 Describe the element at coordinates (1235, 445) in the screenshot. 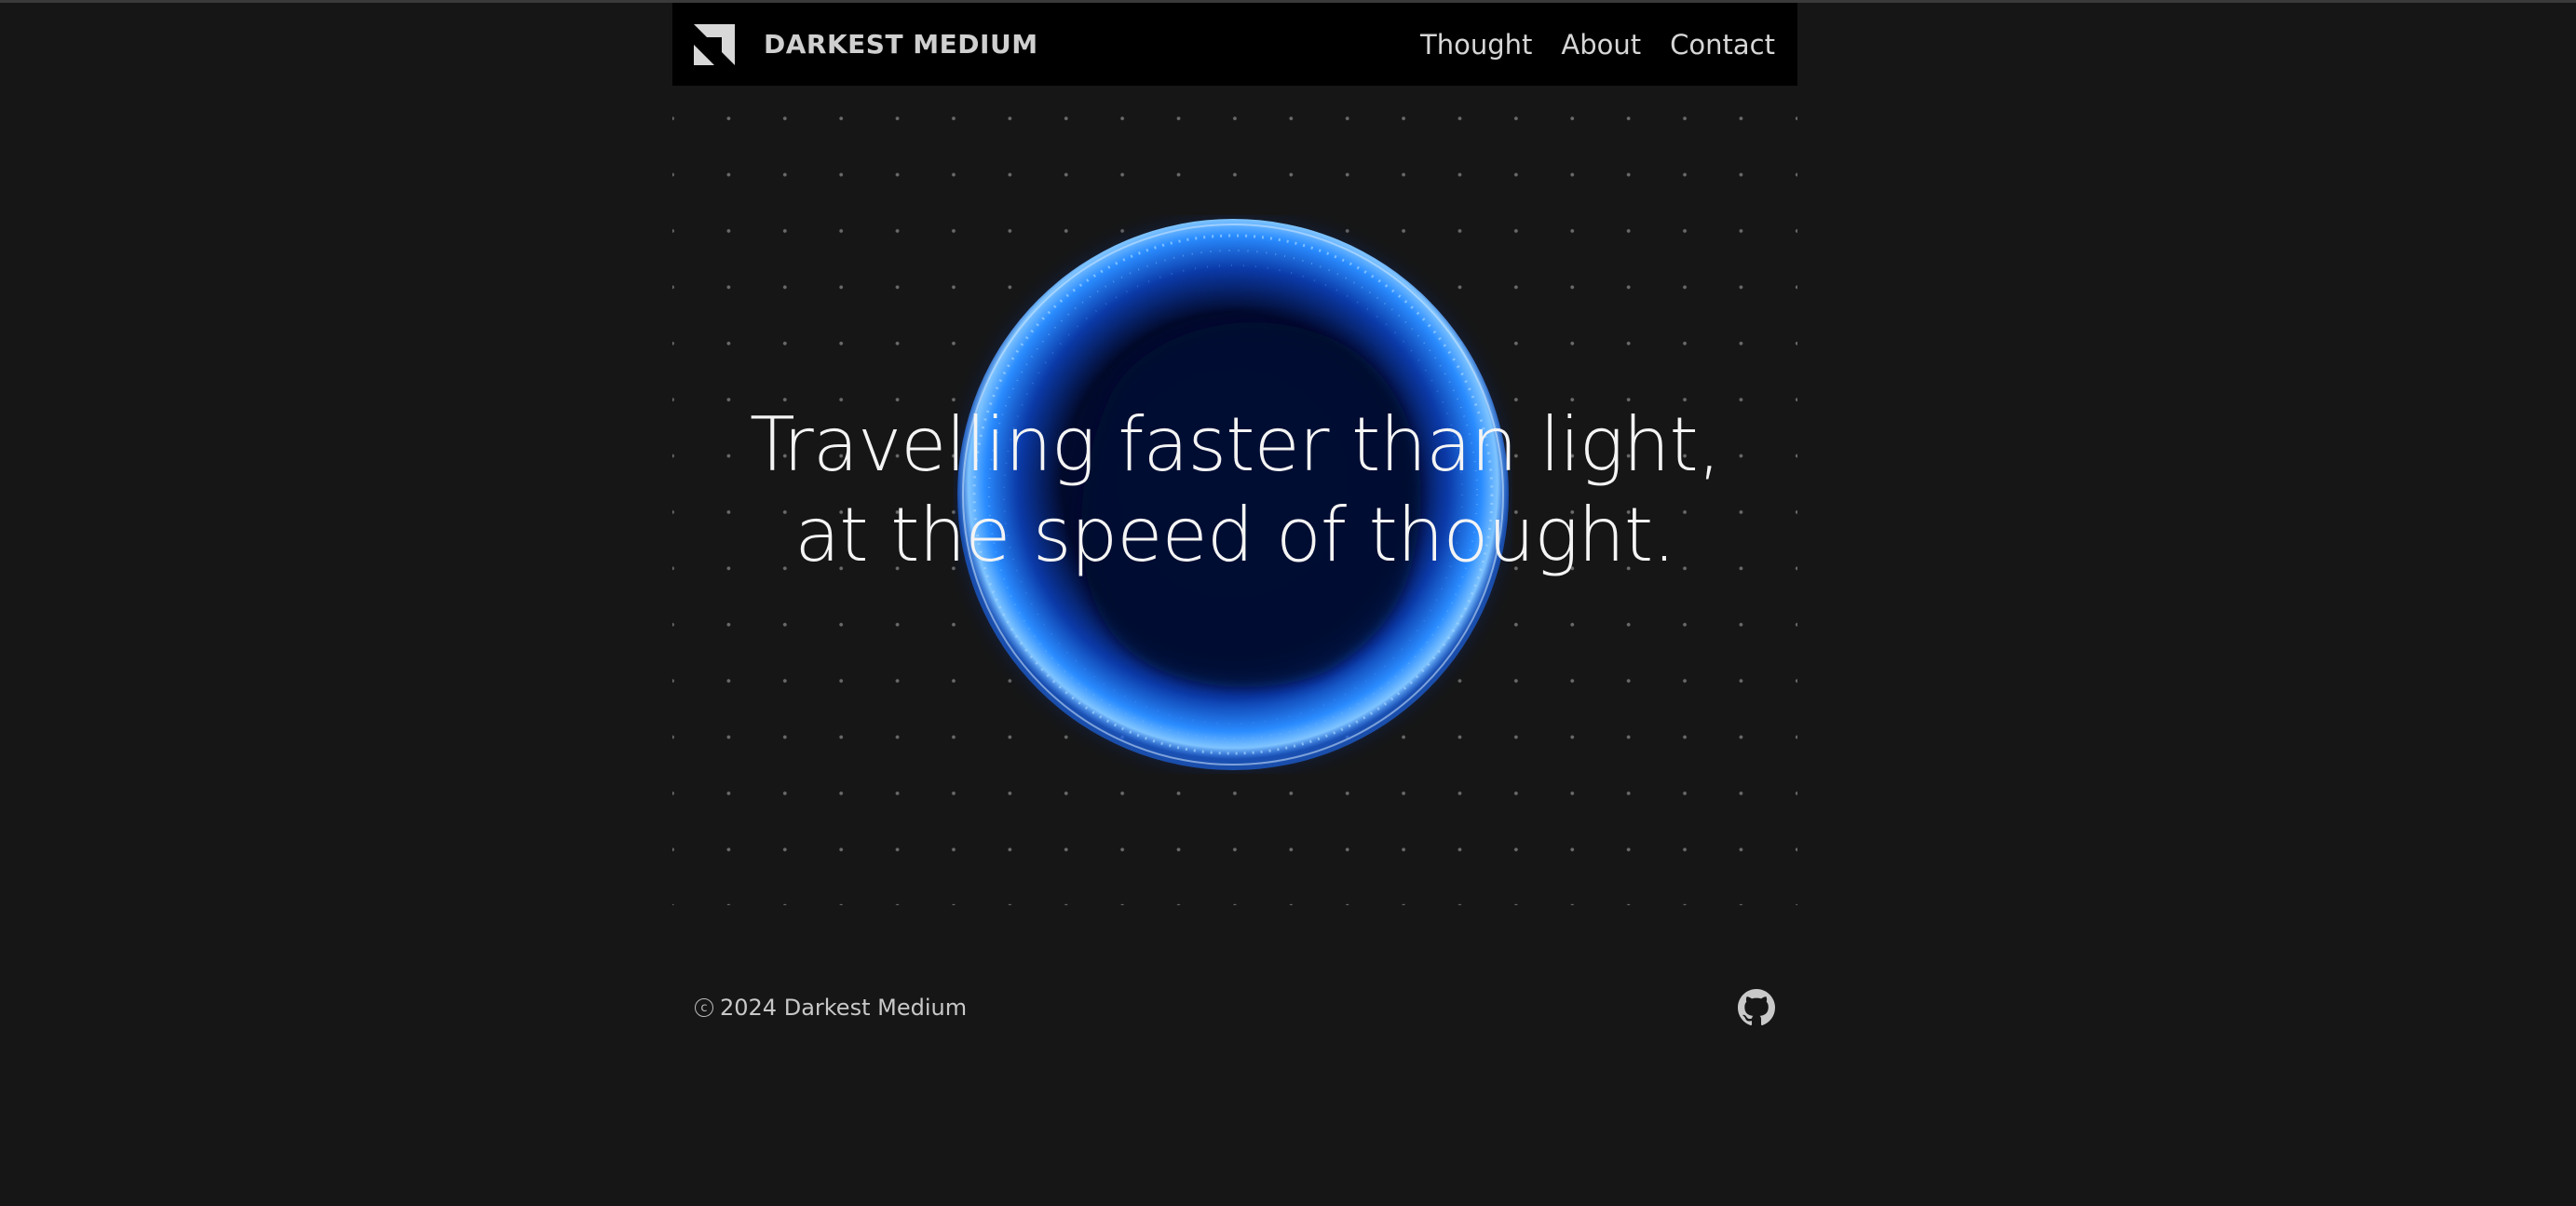

I see `hero-headline-line-1: Travelling faster than light,` at that location.